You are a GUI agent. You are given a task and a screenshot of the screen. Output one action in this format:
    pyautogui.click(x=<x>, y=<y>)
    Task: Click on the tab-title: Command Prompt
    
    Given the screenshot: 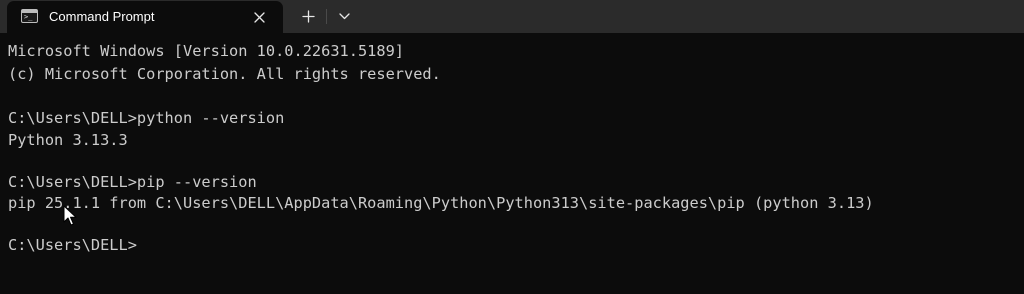 What is the action you would take?
    pyautogui.click(x=102, y=16)
    